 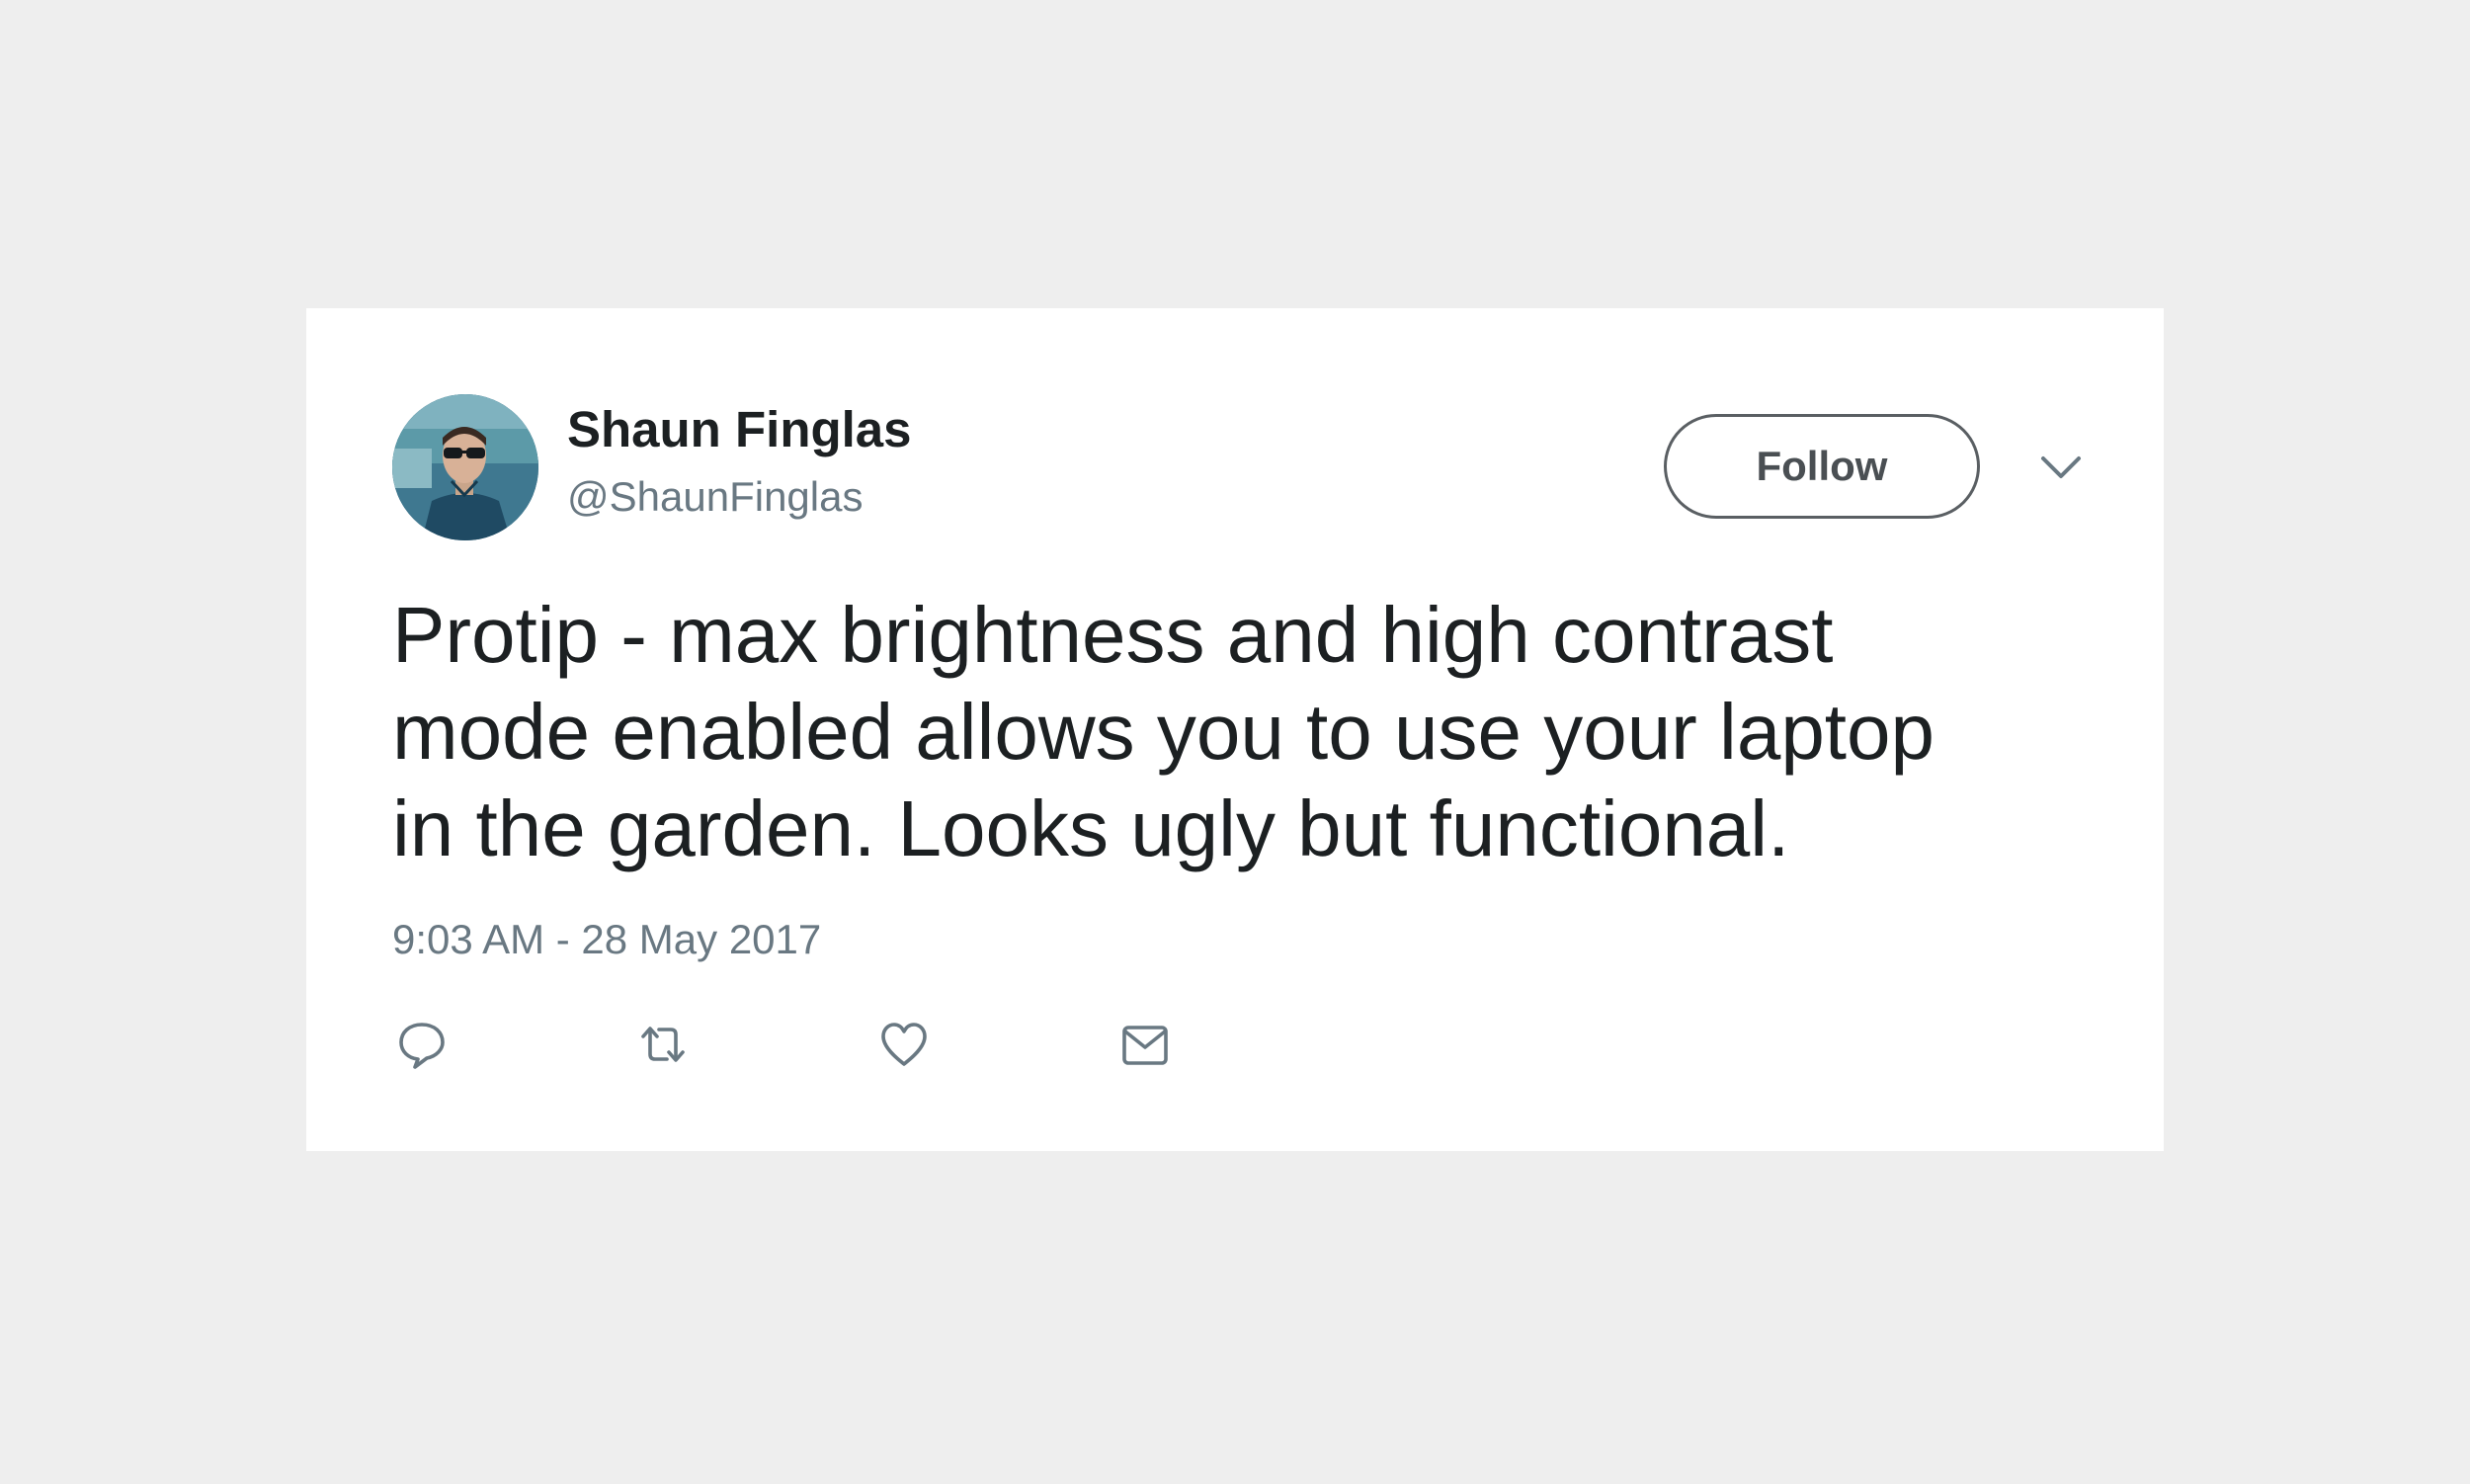 I want to click on tweet-timestamp: 9:03 AM - 28 May 2017, so click(x=606, y=939).